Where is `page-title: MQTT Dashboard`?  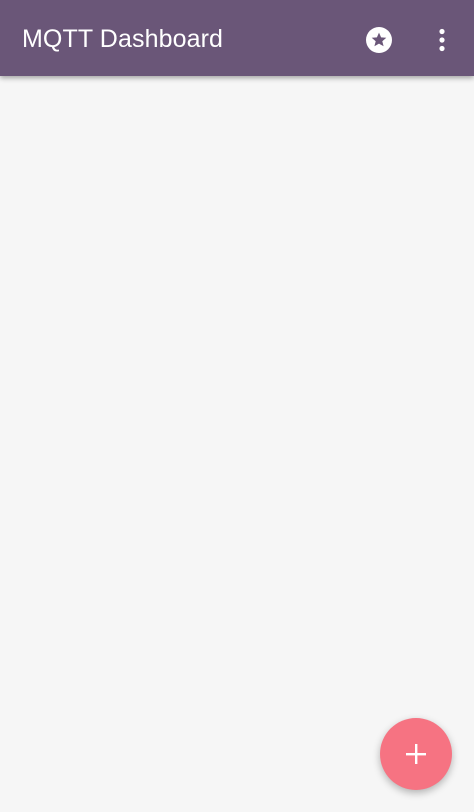
page-title: MQTT Dashboard is located at coordinates (123, 39).